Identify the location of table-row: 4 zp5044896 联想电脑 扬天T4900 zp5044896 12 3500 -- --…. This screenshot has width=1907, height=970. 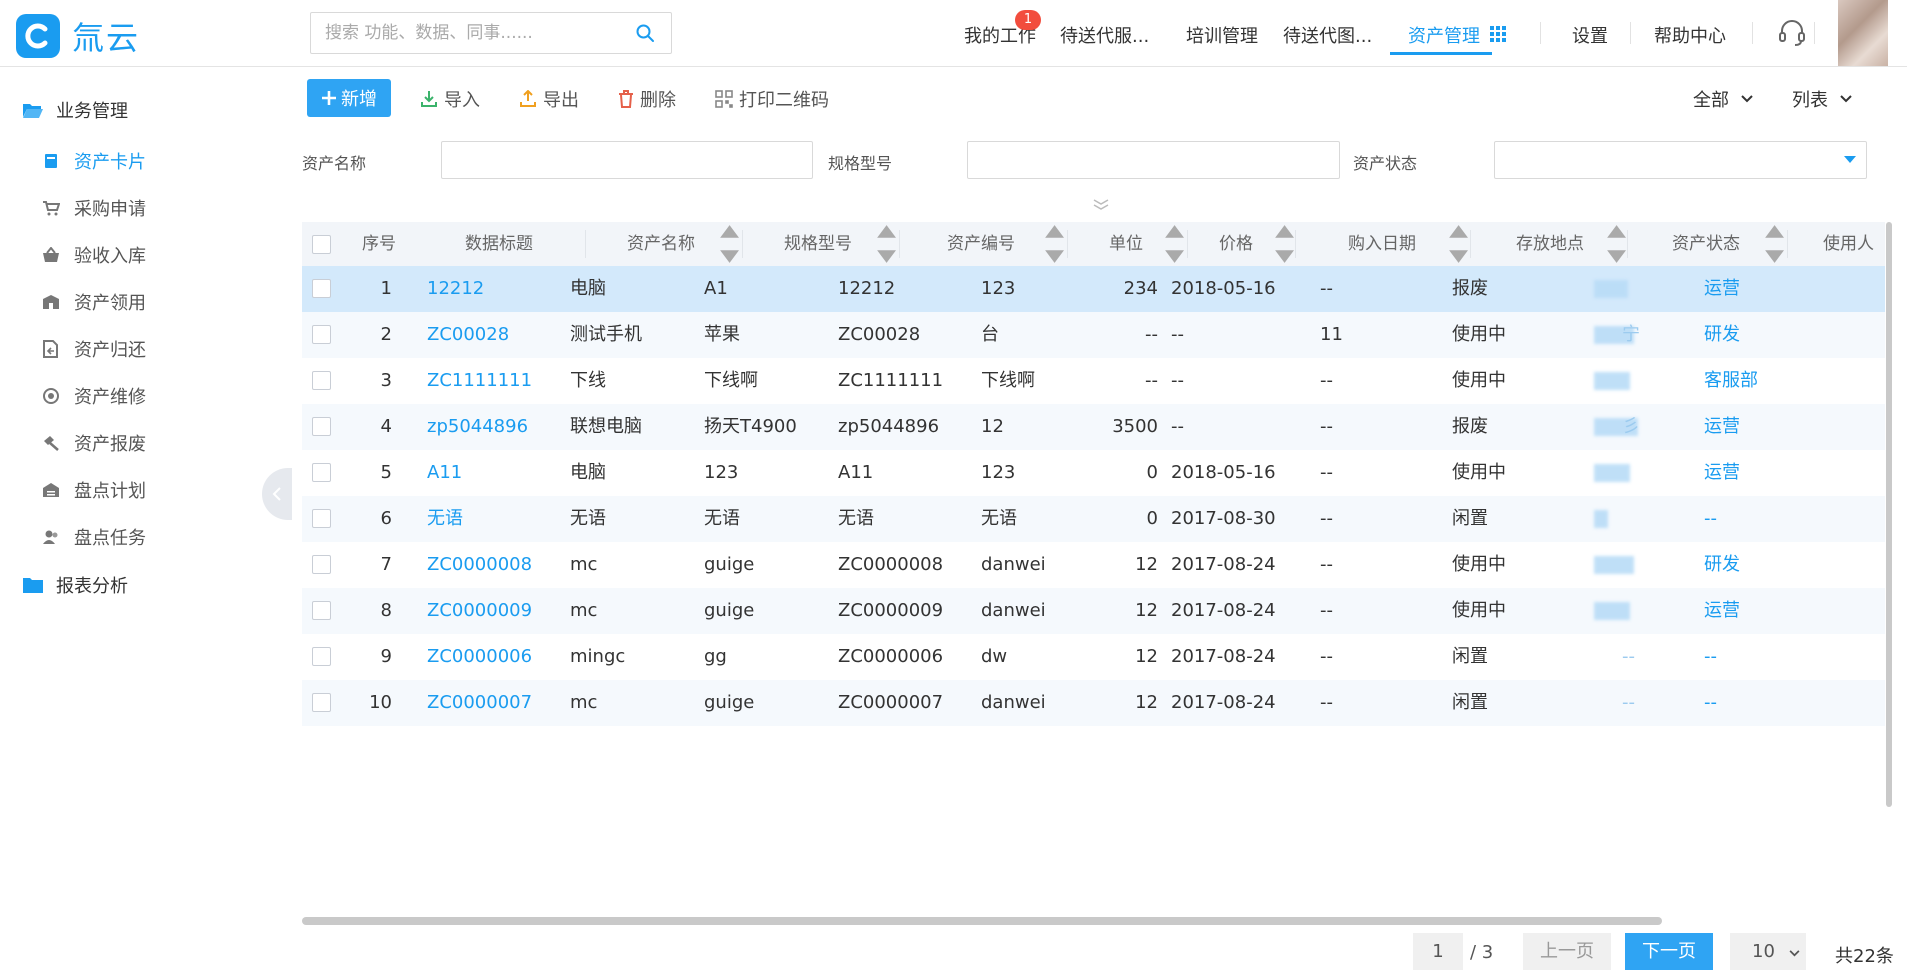
(1093, 427).